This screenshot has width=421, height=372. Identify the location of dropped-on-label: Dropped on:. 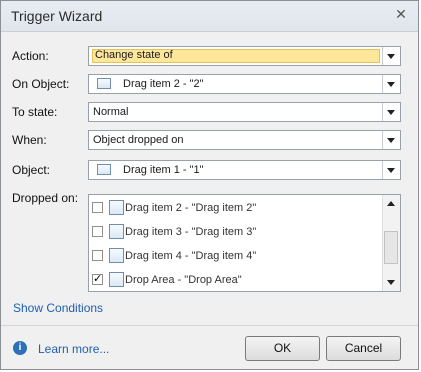
(45, 198).